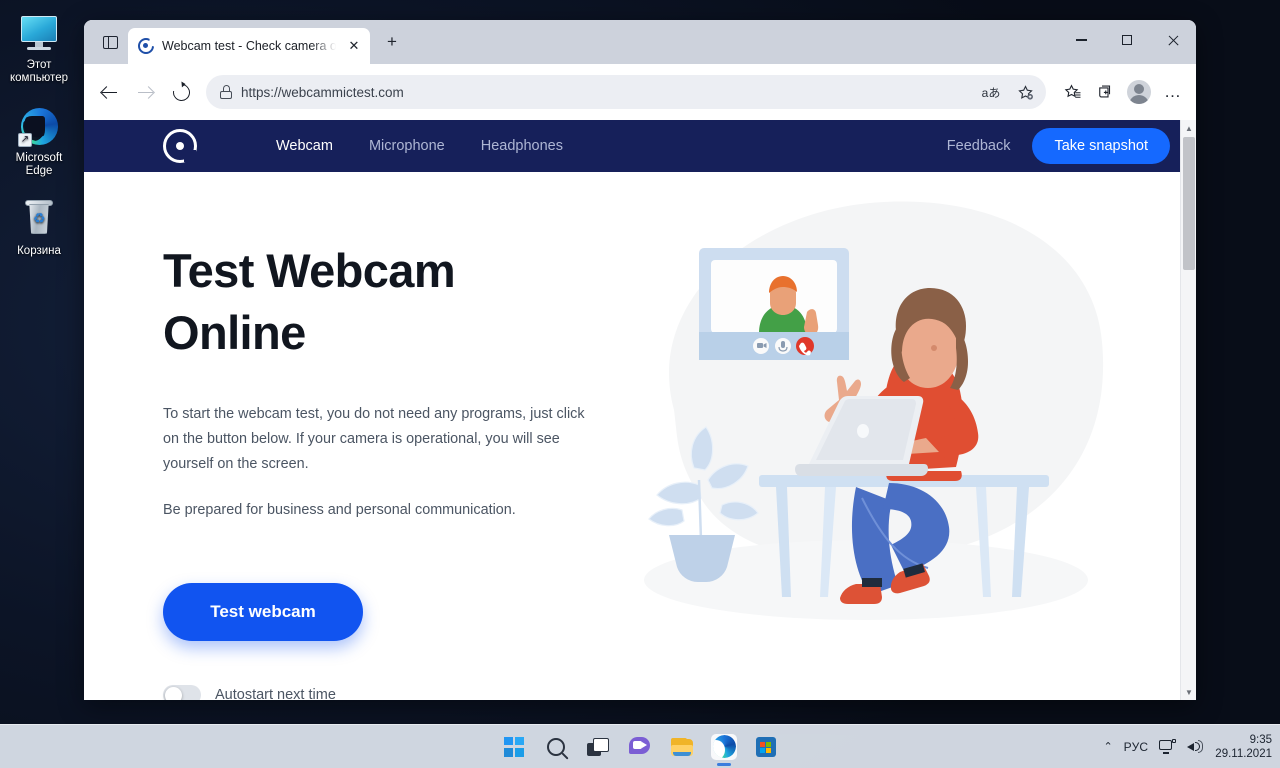 This screenshot has height=768, width=1280. I want to click on system-tray: ⌃ РУС 9:35 29.11.2021, so click(1187, 747).